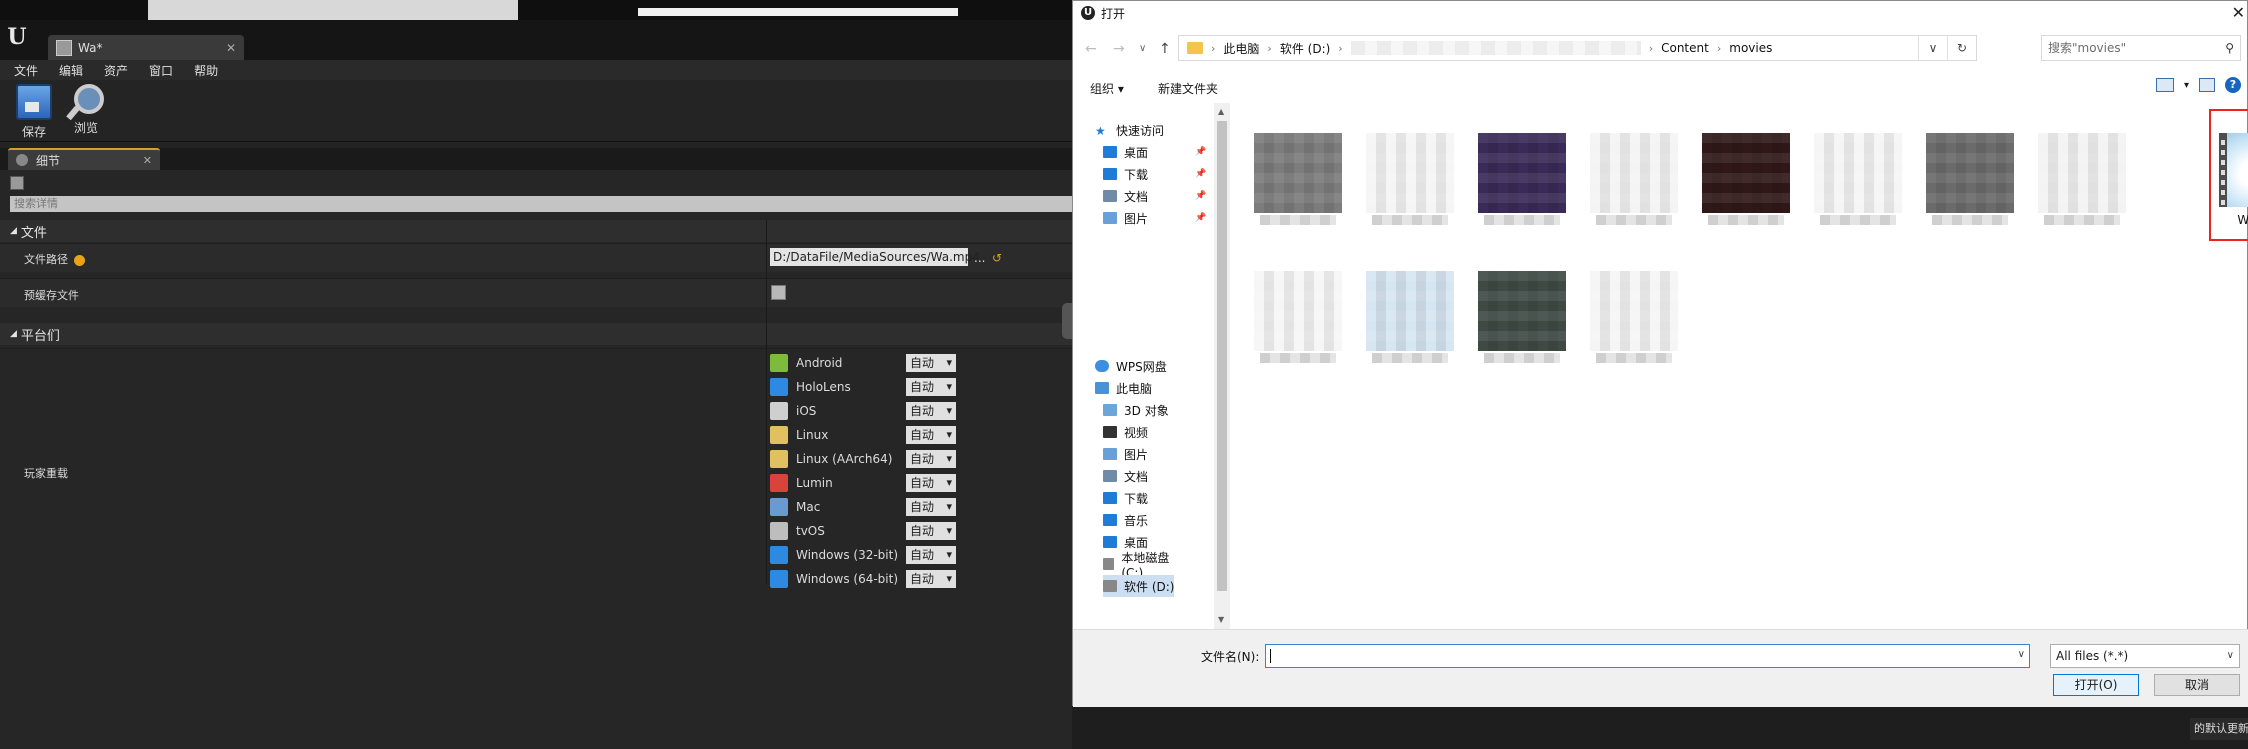 This screenshot has height=749, width=2248. Describe the element at coordinates (1139, 586) in the screenshot. I see `tree-pc-item: 软件 (D:)` at that location.